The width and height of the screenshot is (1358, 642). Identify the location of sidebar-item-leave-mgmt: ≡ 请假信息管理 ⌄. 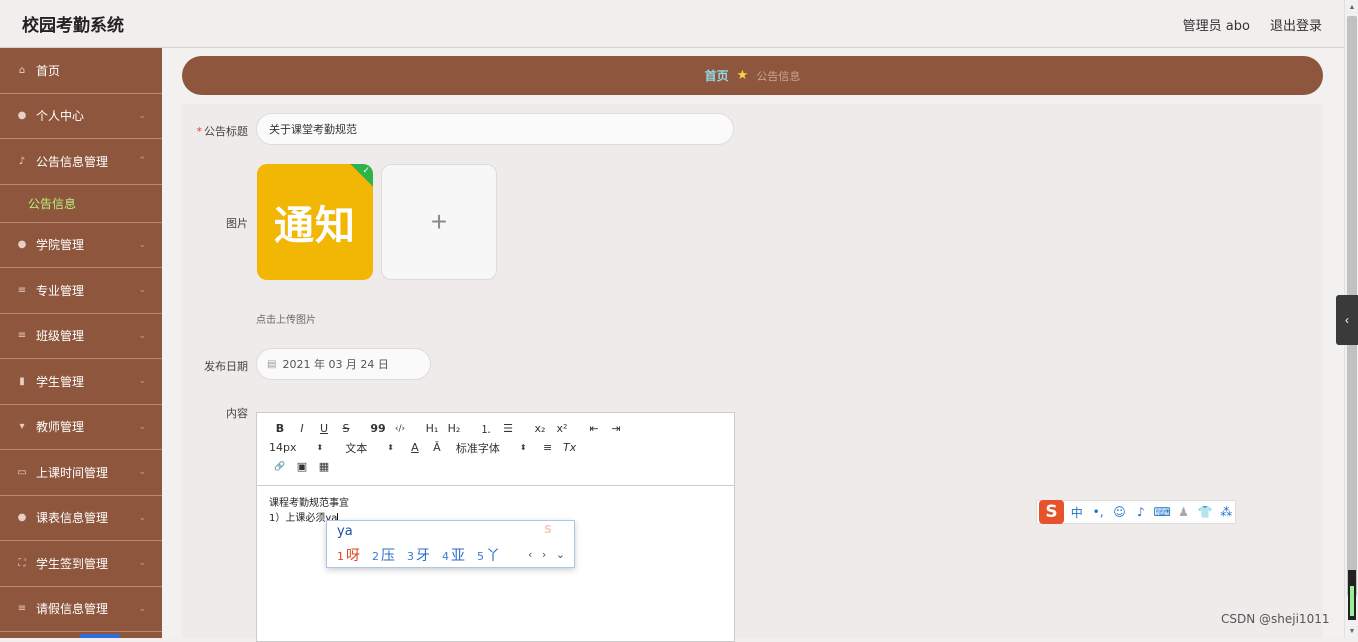
(81, 609).